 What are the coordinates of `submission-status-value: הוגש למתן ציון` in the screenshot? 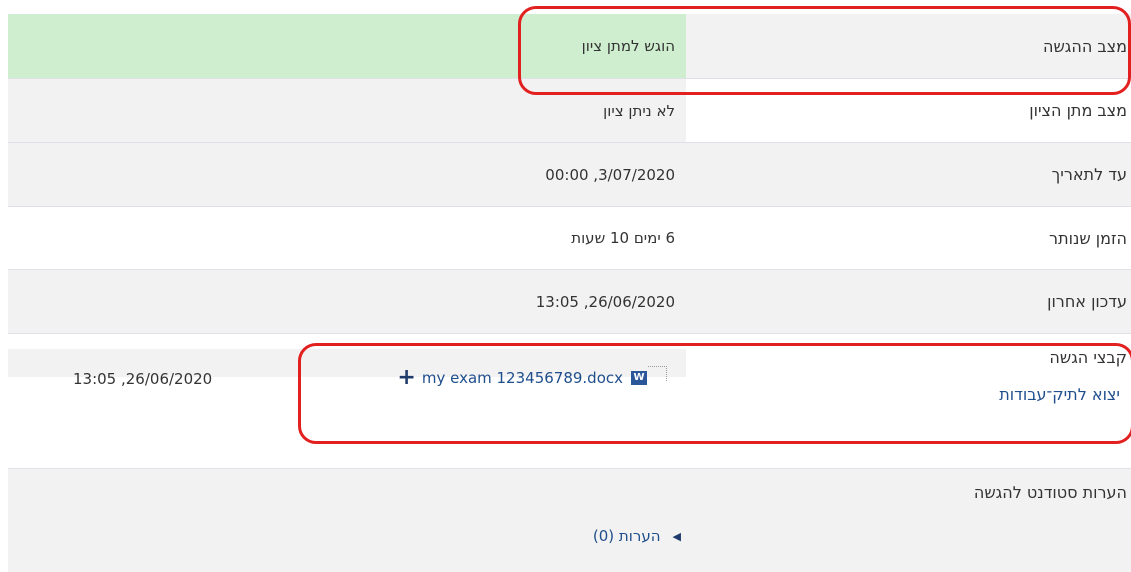 It's located at (347, 46).